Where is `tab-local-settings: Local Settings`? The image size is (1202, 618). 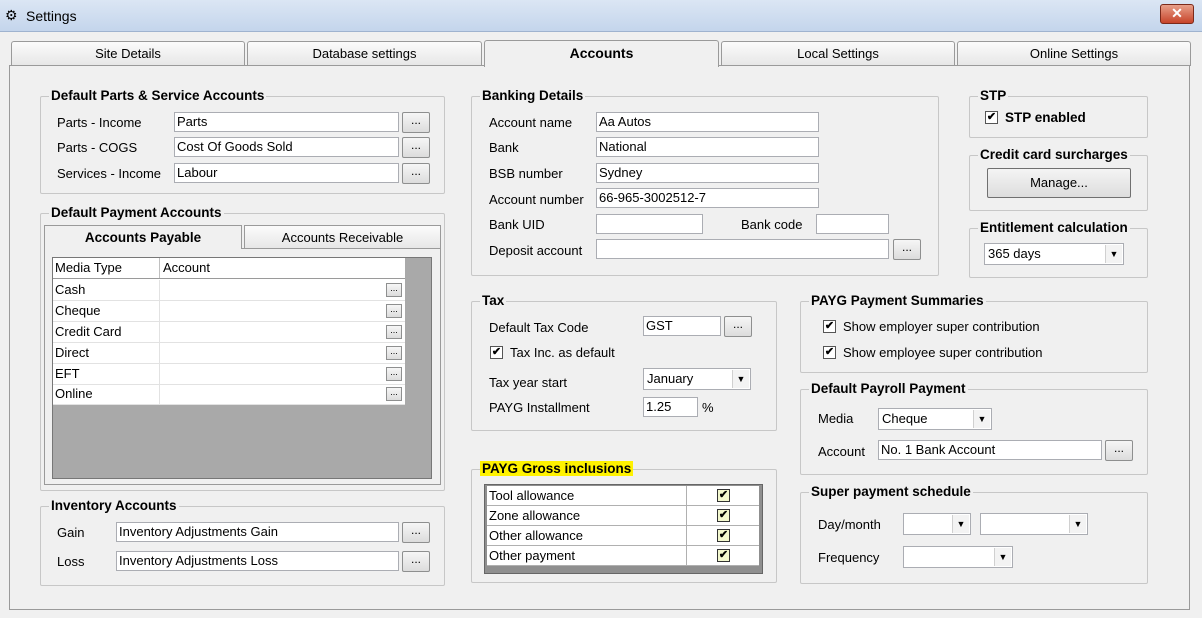 tab-local-settings: Local Settings is located at coordinates (838, 53).